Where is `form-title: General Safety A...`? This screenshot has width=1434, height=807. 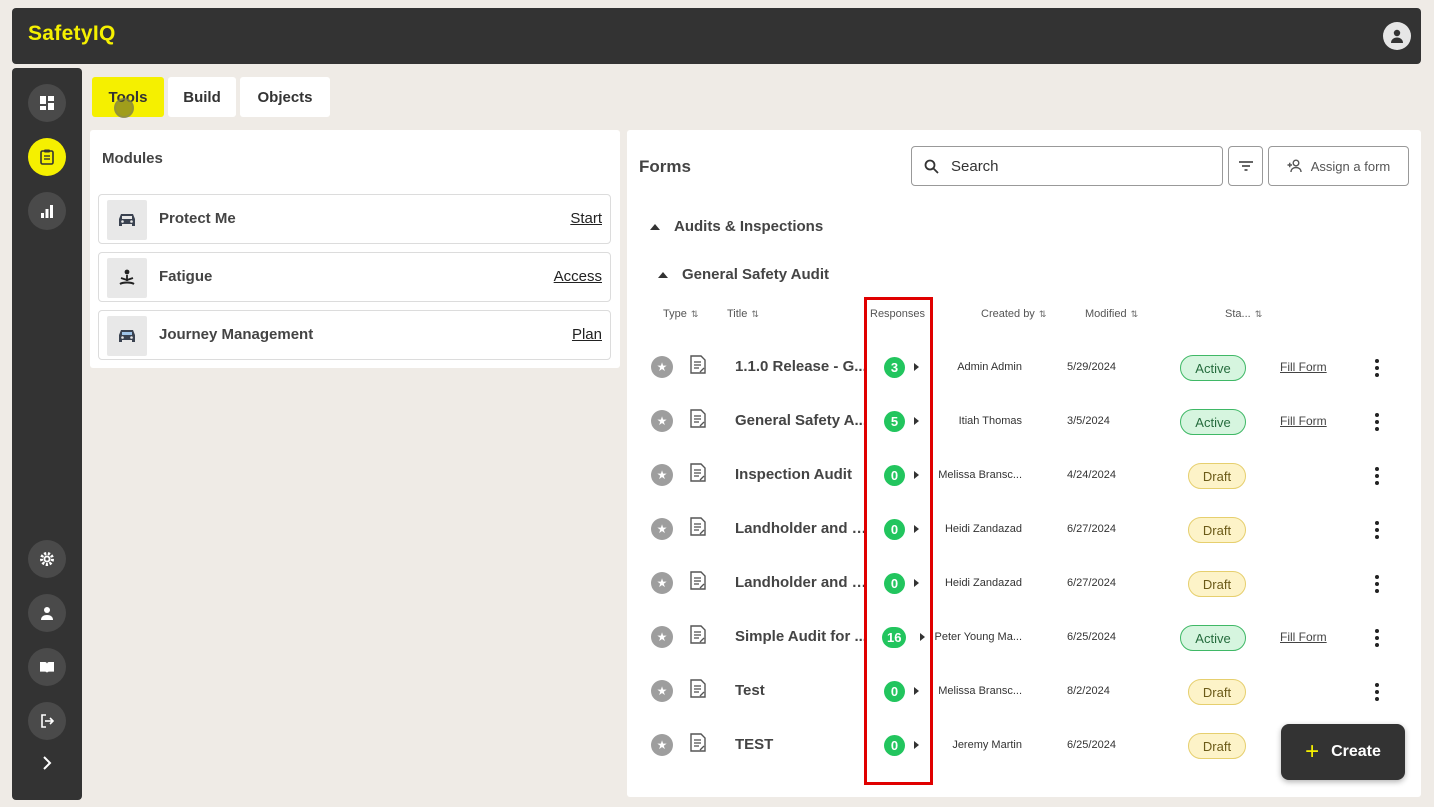 form-title: General Safety A... is located at coordinates (803, 420).